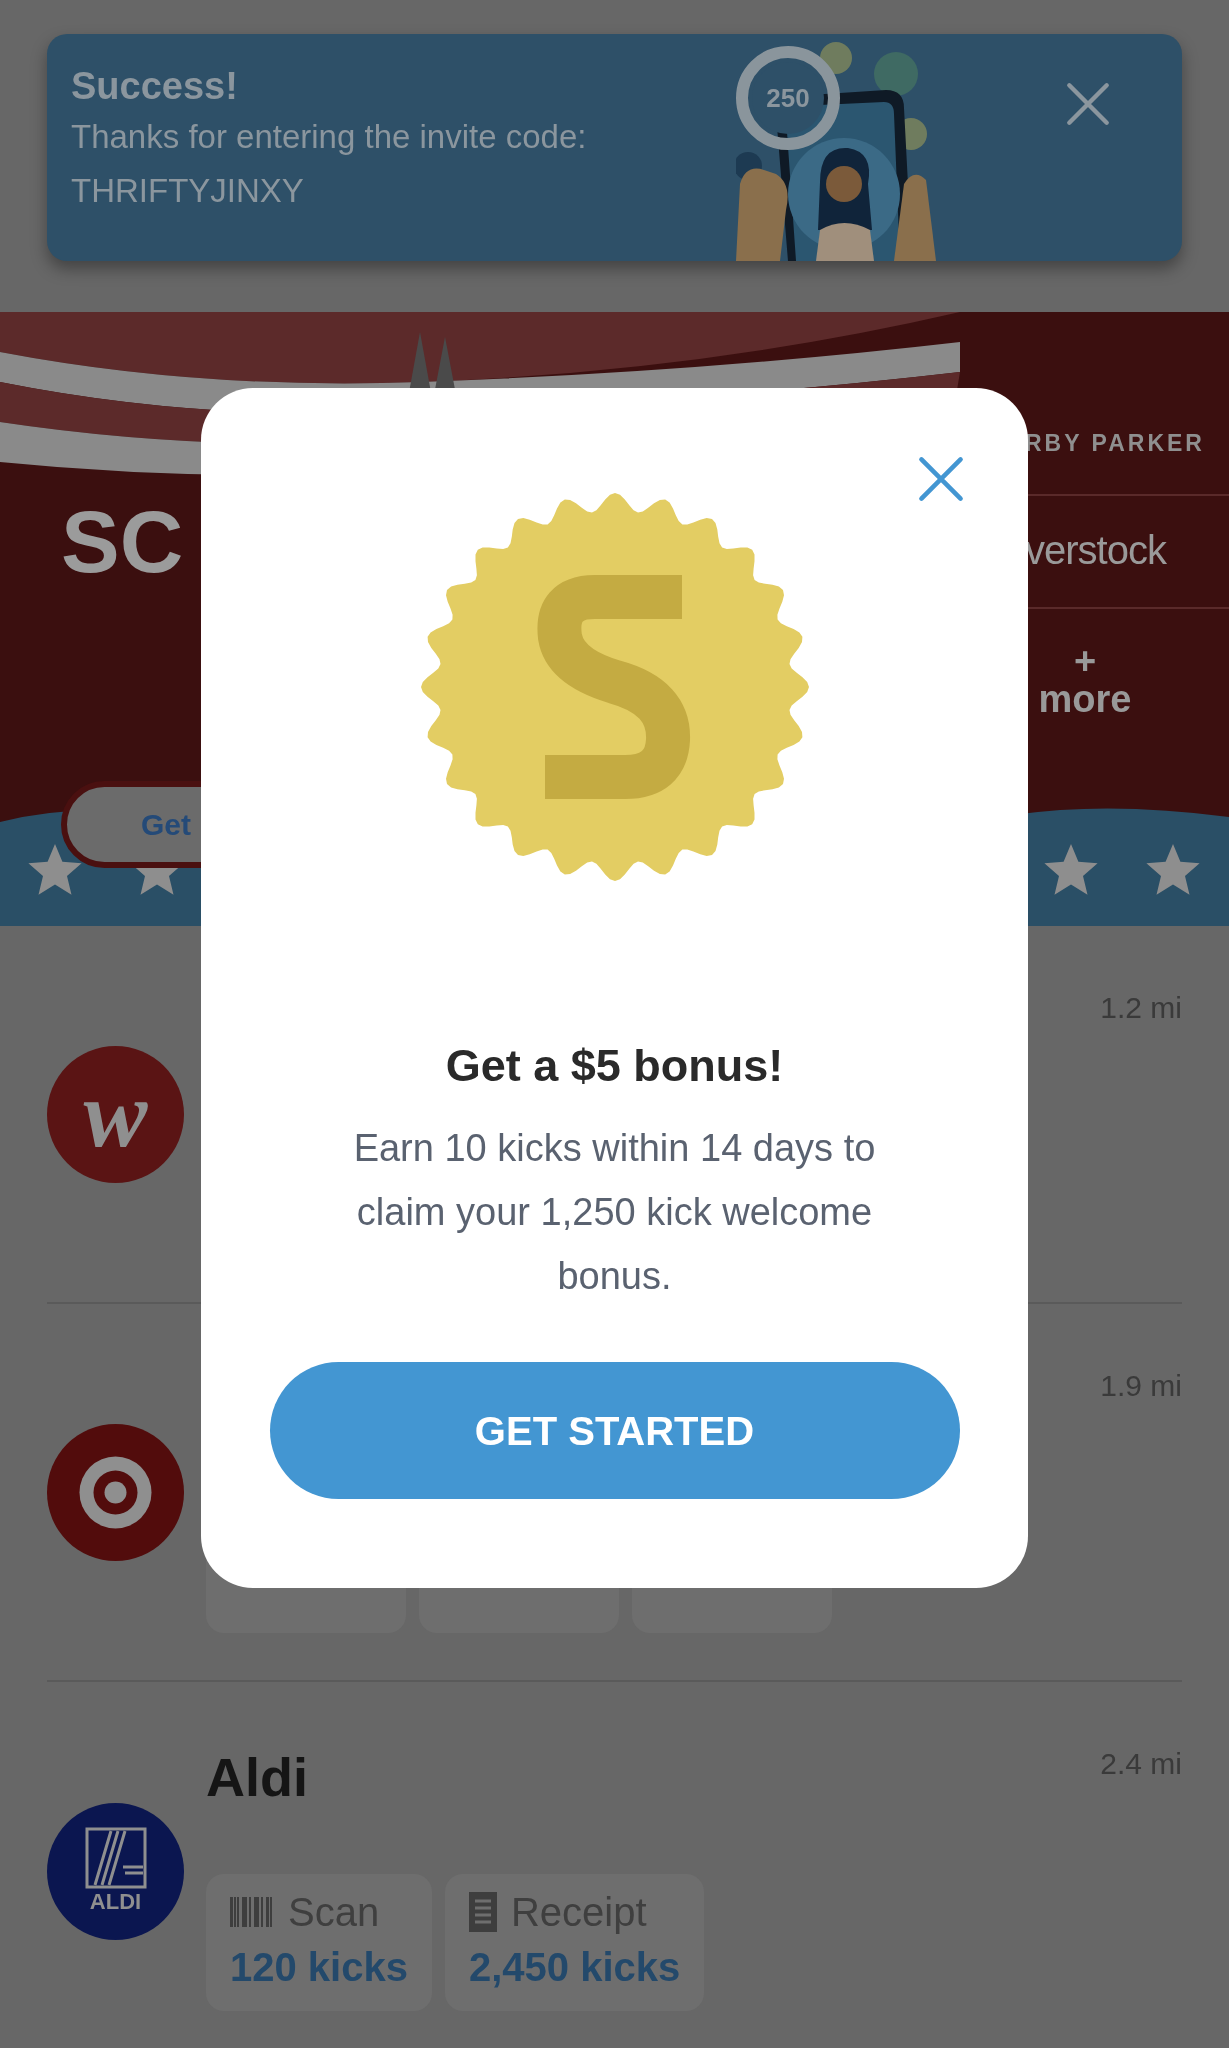 This screenshot has width=1229, height=2048. Describe the element at coordinates (614, 1066) in the screenshot. I see `dialog-title: Get a $5 bonus!` at that location.